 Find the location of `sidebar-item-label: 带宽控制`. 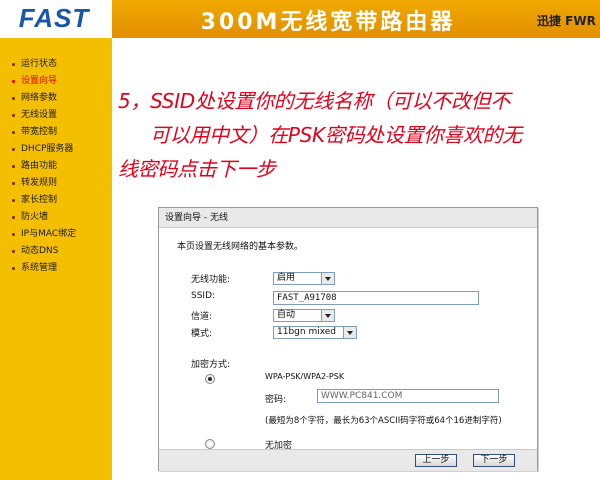

sidebar-item-label: 带宽控制 is located at coordinates (39, 132).